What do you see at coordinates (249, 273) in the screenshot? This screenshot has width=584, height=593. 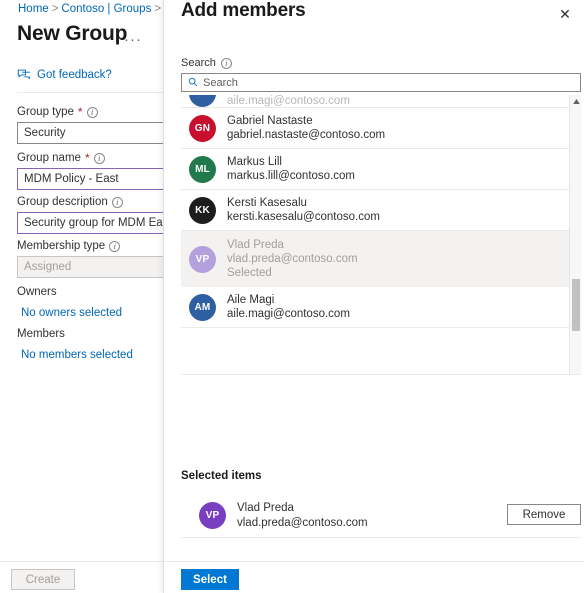 I see `result-state: Selected` at bounding box center [249, 273].